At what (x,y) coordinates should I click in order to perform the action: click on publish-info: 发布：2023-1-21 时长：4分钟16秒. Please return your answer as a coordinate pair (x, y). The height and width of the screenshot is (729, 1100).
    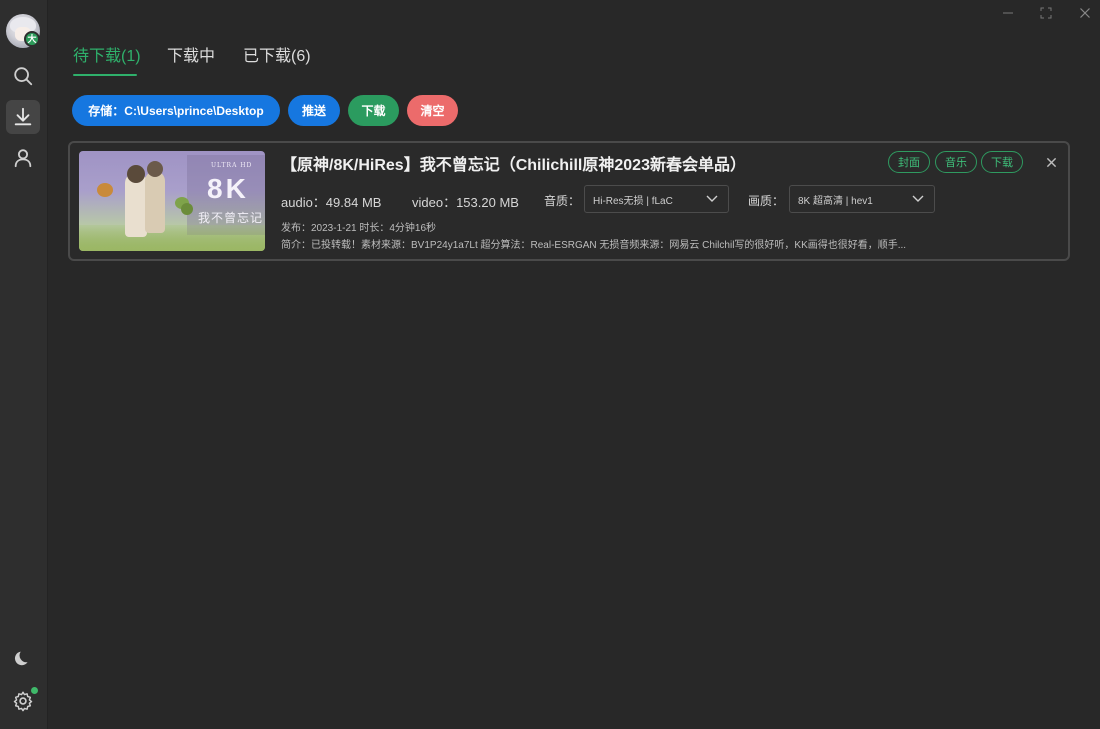
    Looking at the image, I should click on (359, 228).